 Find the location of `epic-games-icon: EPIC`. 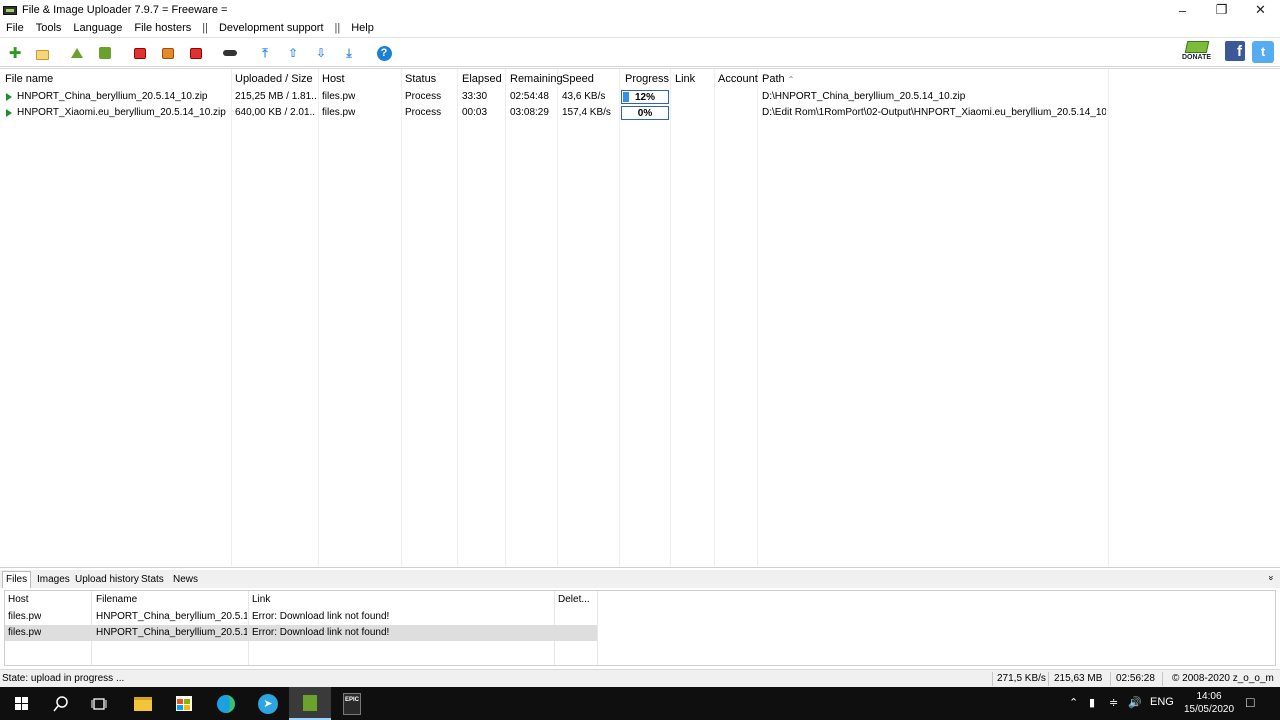

epic-games-icon: EPIC is located at coordinates (352, 703).